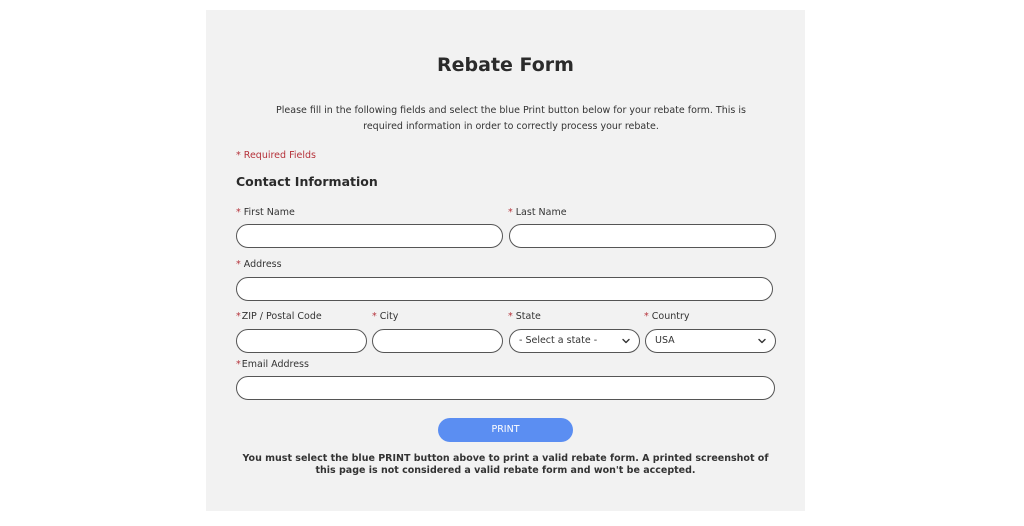 The height and width of the screenshot is (526, 1024). Describe the element at coordinates (505, 388) in the screenshot. I see `email-field` at that location.